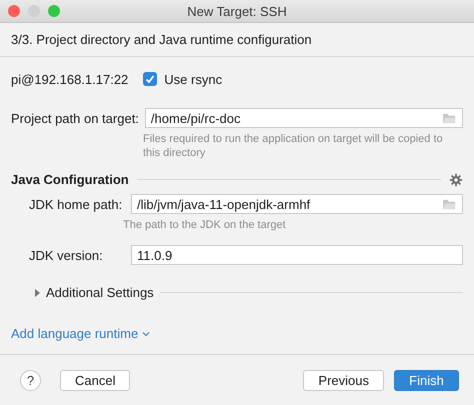  Describe the element at coordinates (426, 380) in the screenshot. I see `finish-button: Finish` at that location.